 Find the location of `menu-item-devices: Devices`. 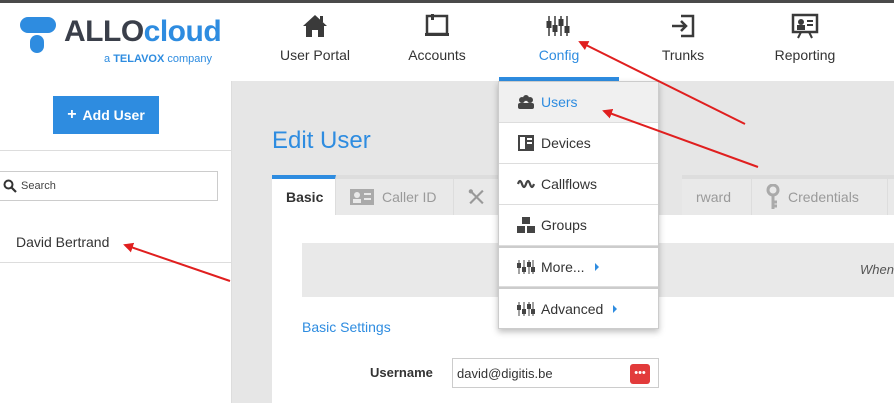

menu-item-devices: Devices is located at coordinates (578, 143).